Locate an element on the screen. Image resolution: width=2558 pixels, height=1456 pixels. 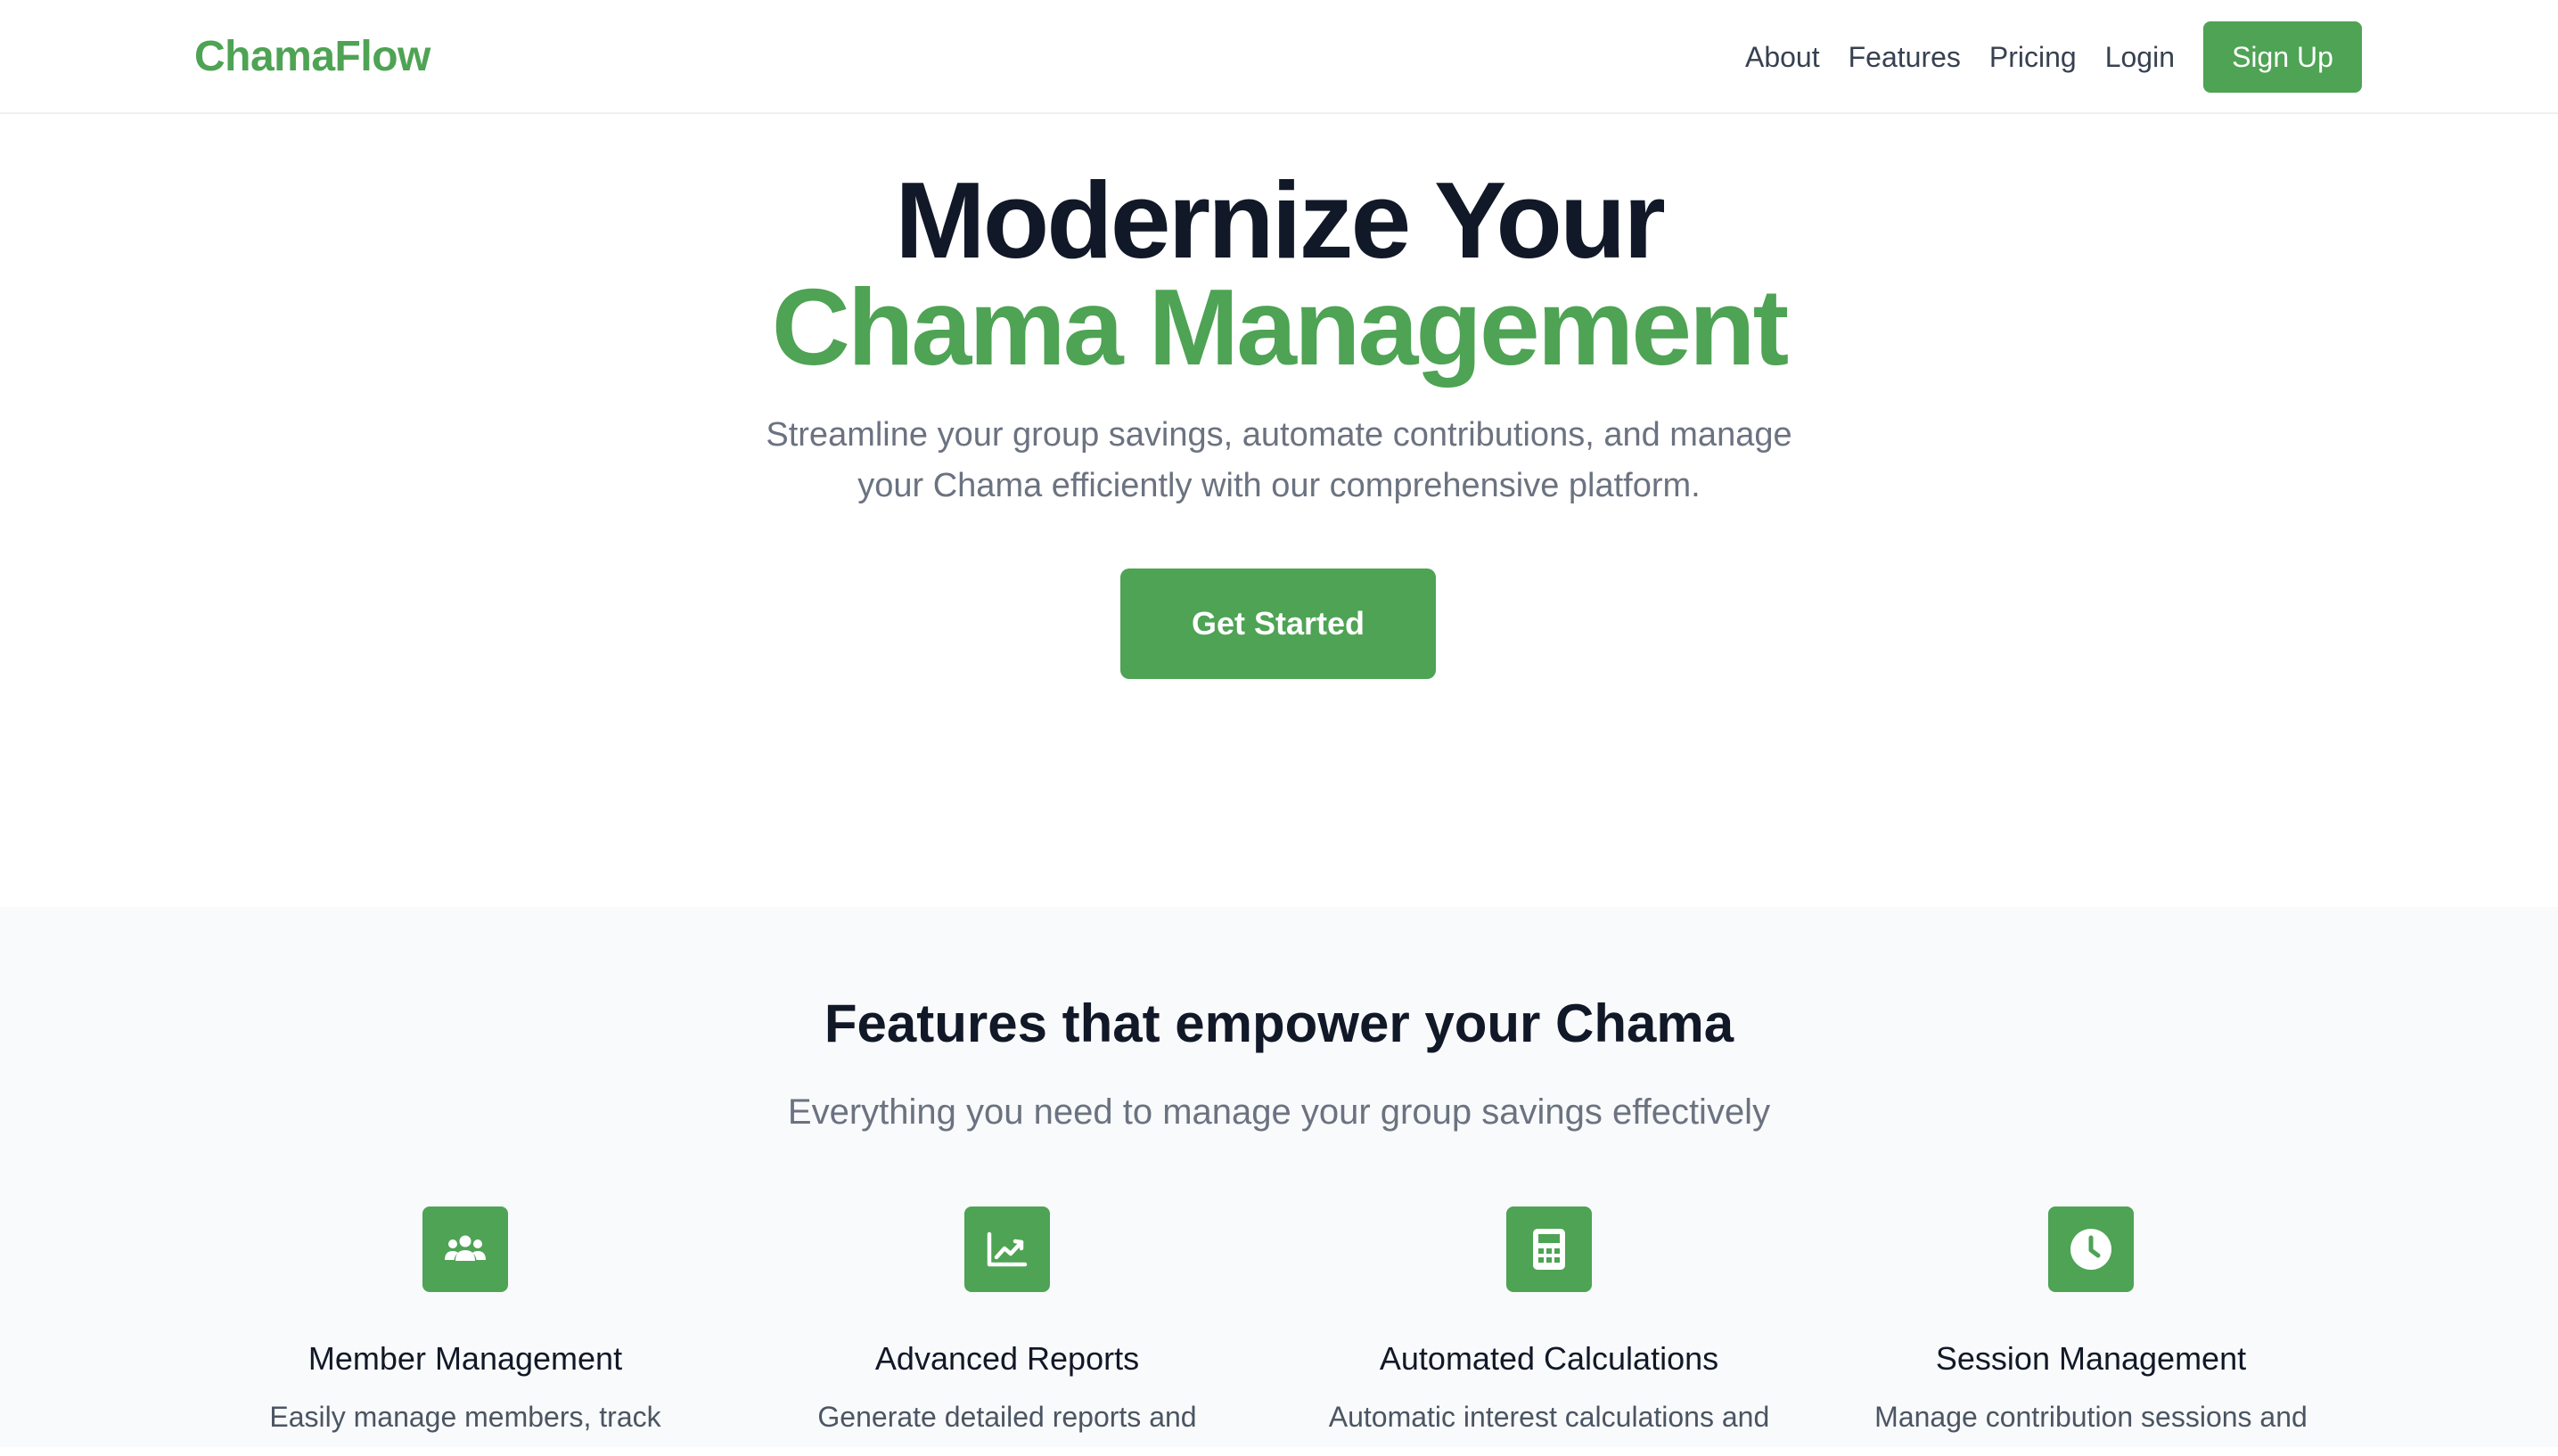
feature-description: Automatic interest calculations and is located at coordinates (1549, 1417).